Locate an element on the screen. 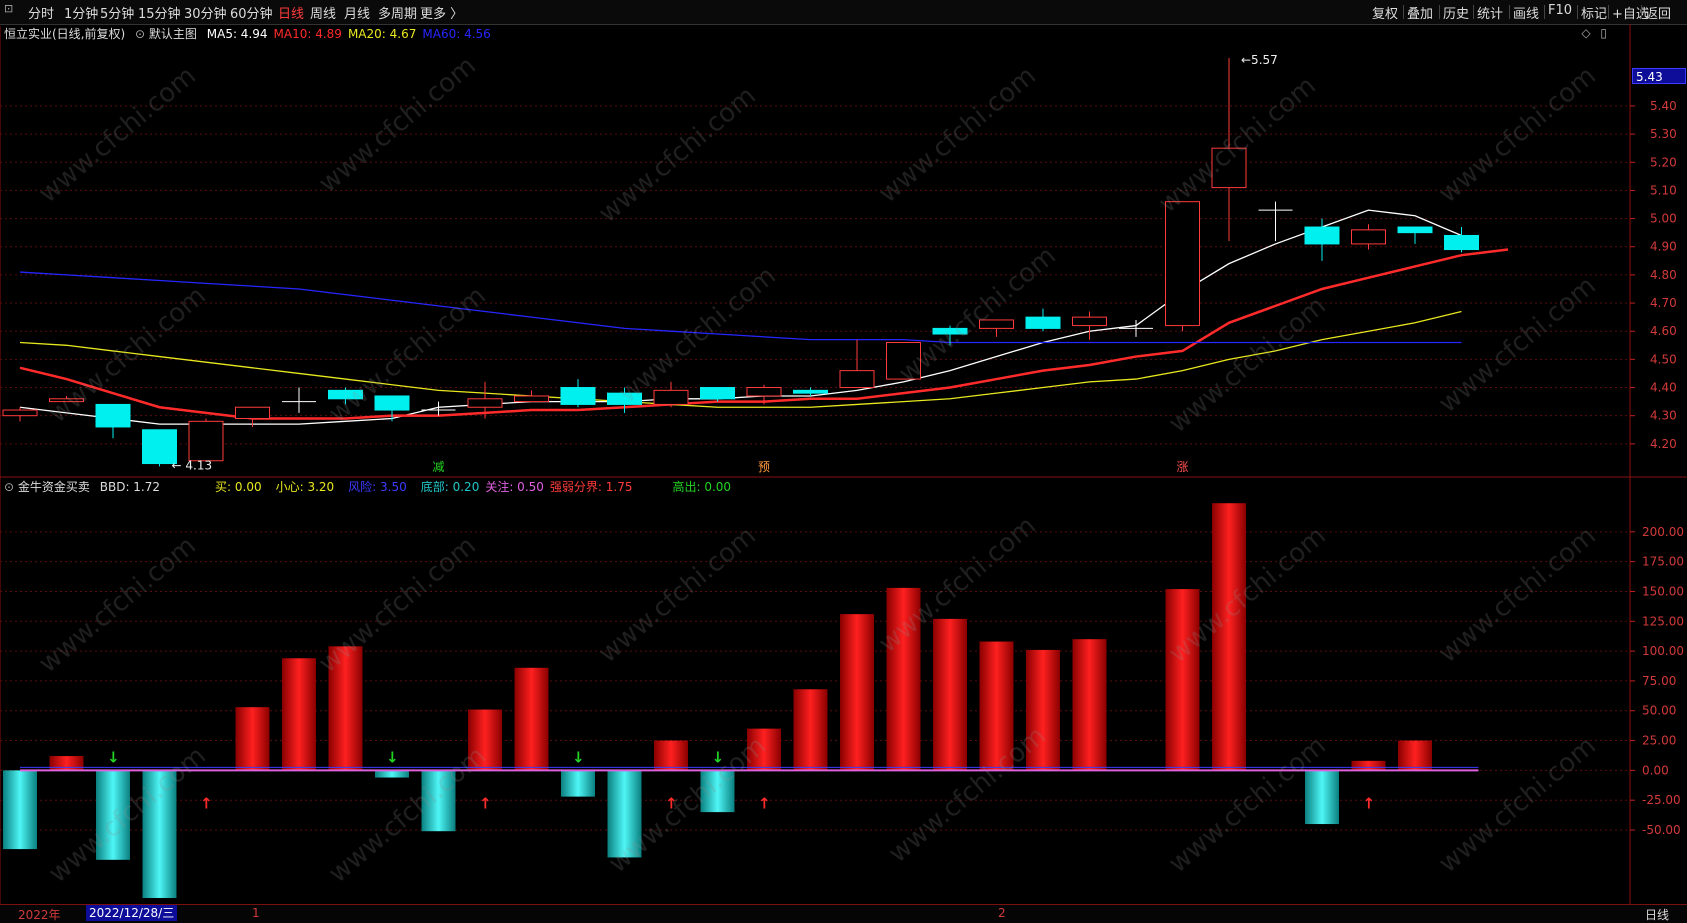  period-tab-6: 日线 is located at coordinates (291, 12).